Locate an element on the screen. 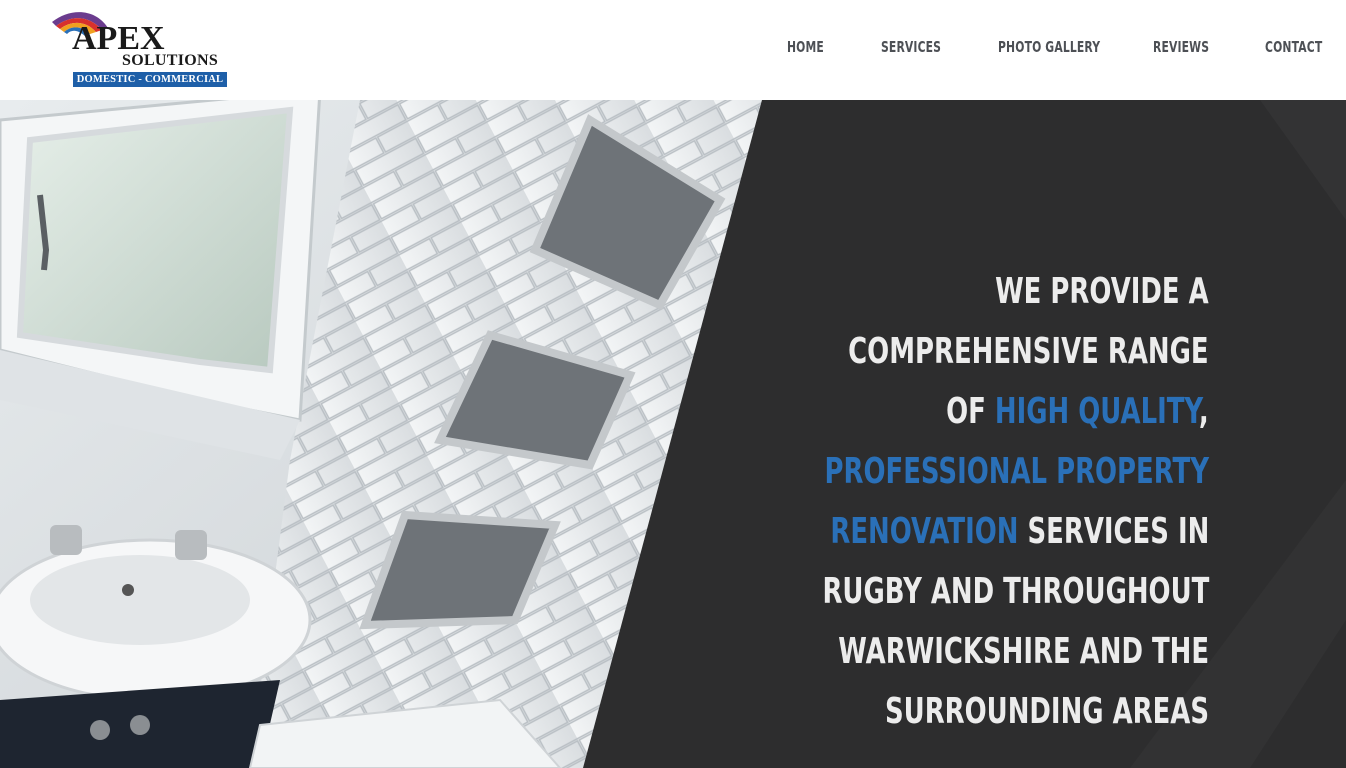 This screenshot has width=1346, height=768. hero-highlight-renovation: RENOVATION is located at coordinates (924, 531).